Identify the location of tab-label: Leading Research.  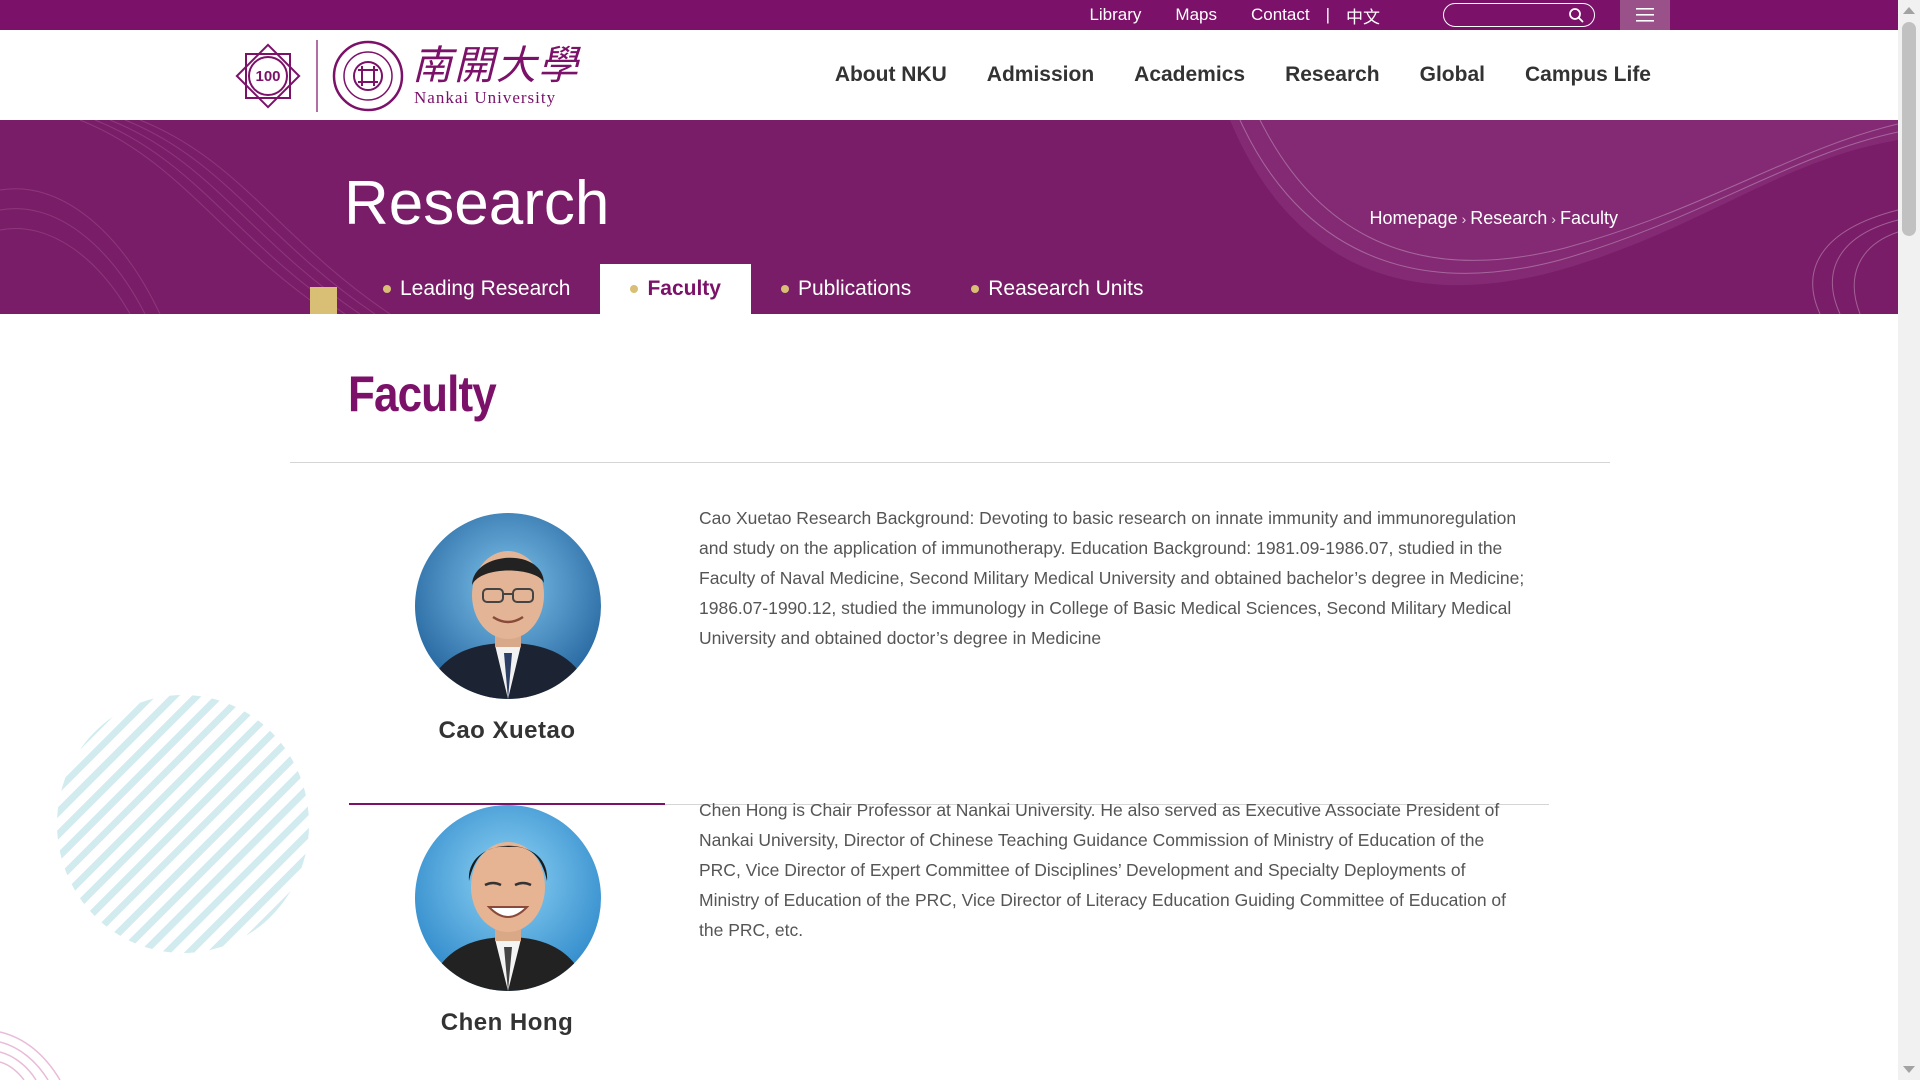
(485, 288).